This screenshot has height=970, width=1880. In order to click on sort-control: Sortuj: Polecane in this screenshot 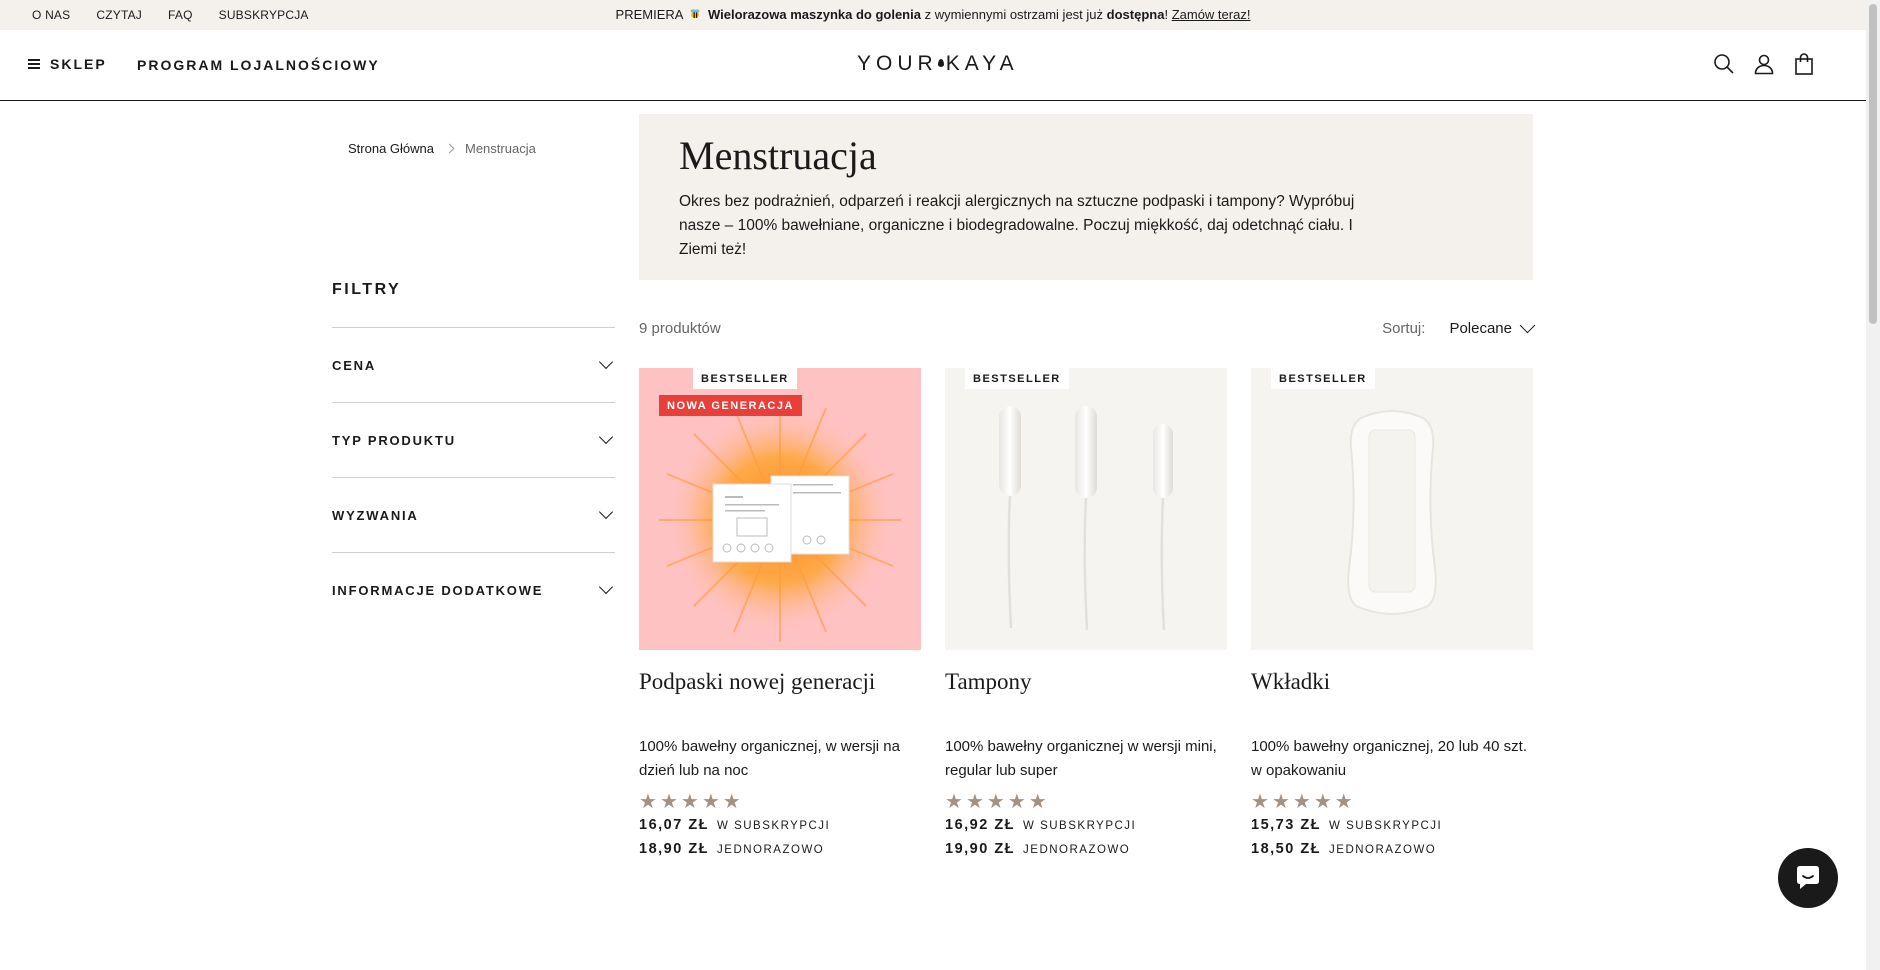, I will do `click(1459, 327)`.